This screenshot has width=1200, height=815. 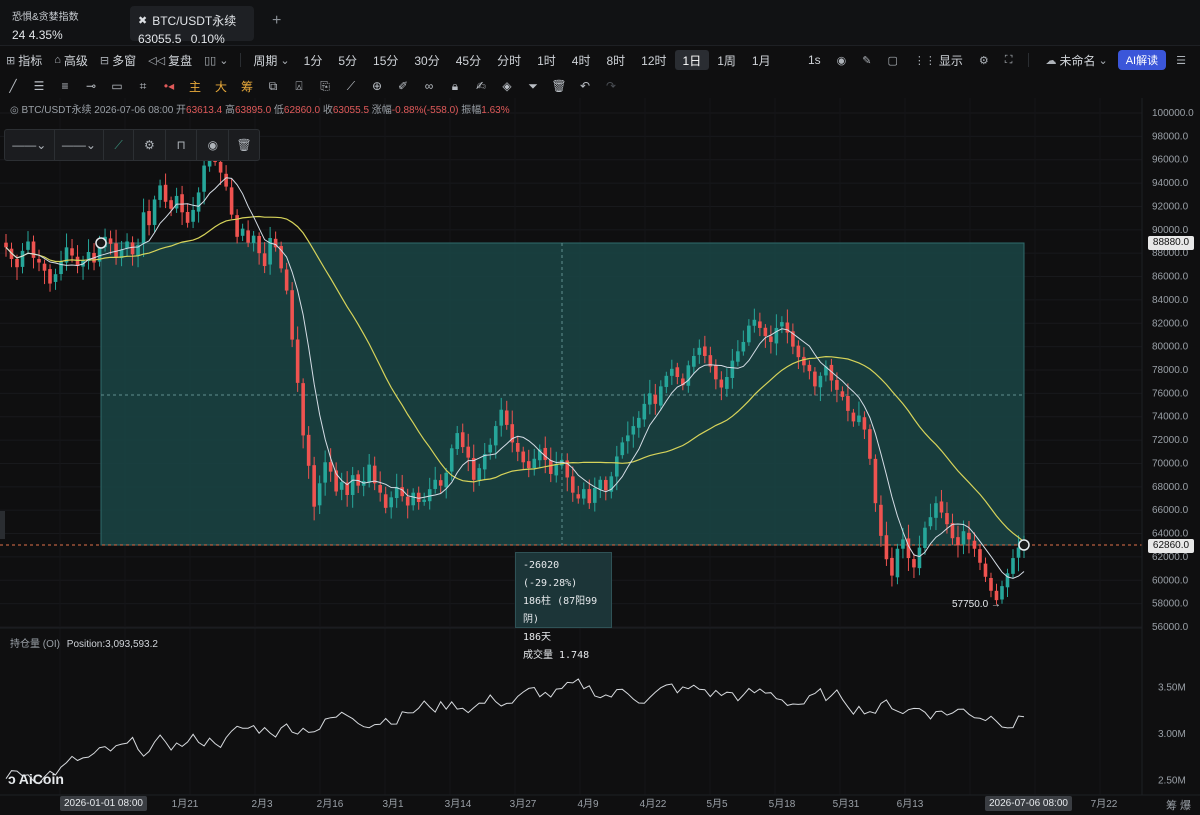 What do you see at coordinates (134, 110) in the screenshot?
I see `legend-time: 2026-07-06 08:00` at bounding box center [134, 110].